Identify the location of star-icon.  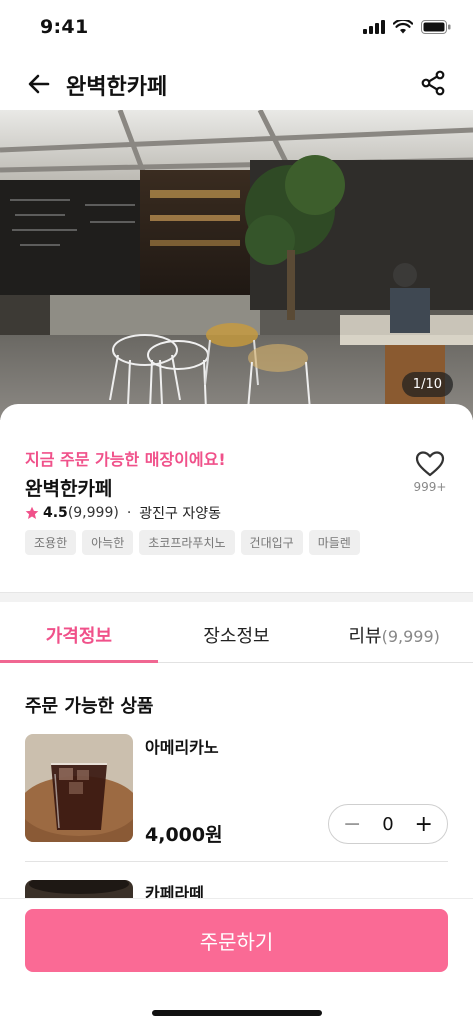
(32, 512).